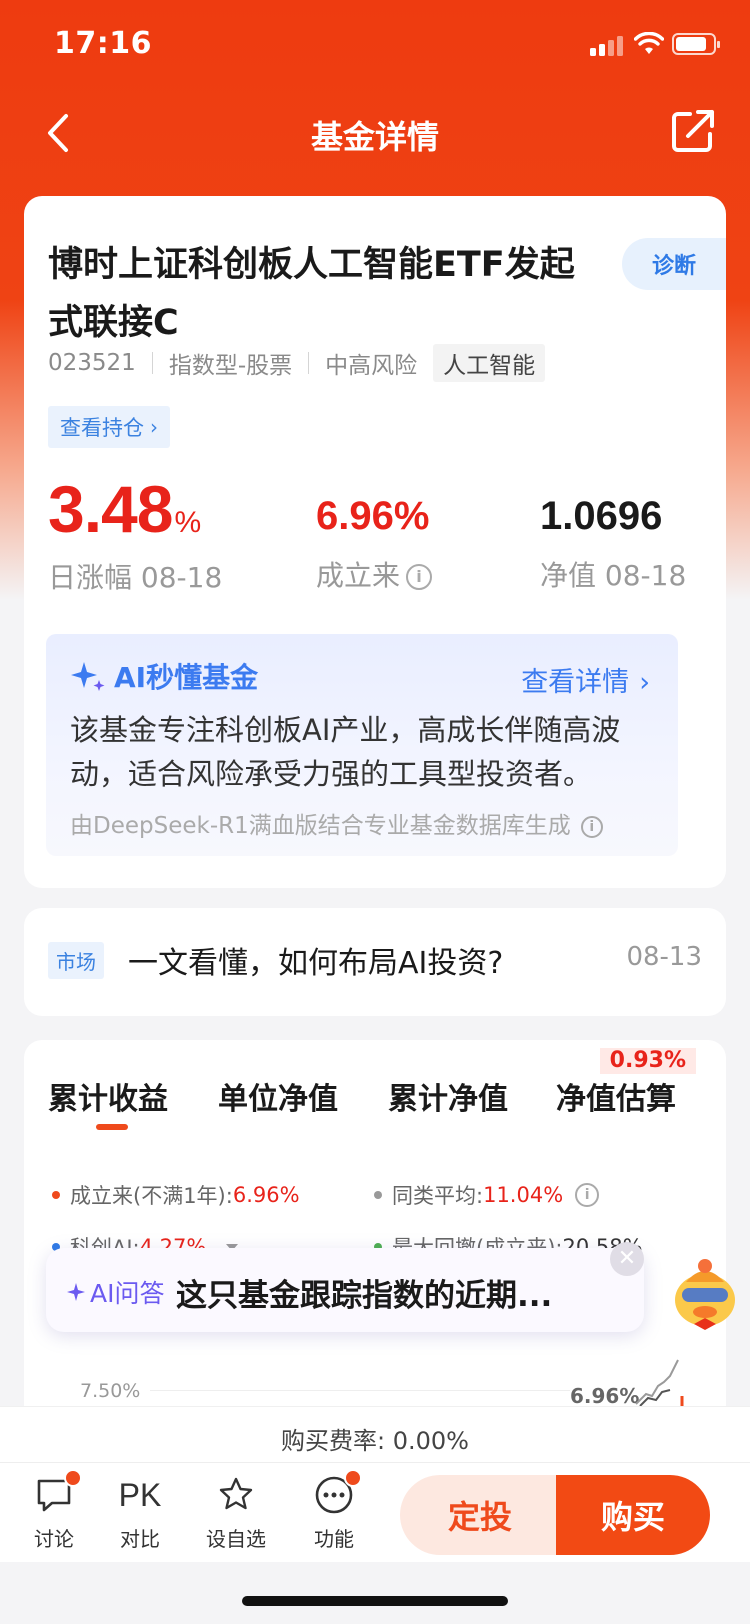 The image size is (750, 1624). I want to click on bottom-action-bar: 讨论 PK 对比 设自选 功能 定投 购买, so click(375, 1512).